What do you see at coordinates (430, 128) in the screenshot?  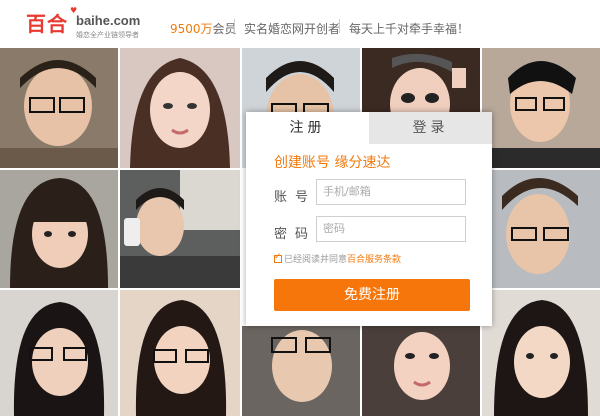 I see `tab-login: 登录` at bounding box center [430, 128].